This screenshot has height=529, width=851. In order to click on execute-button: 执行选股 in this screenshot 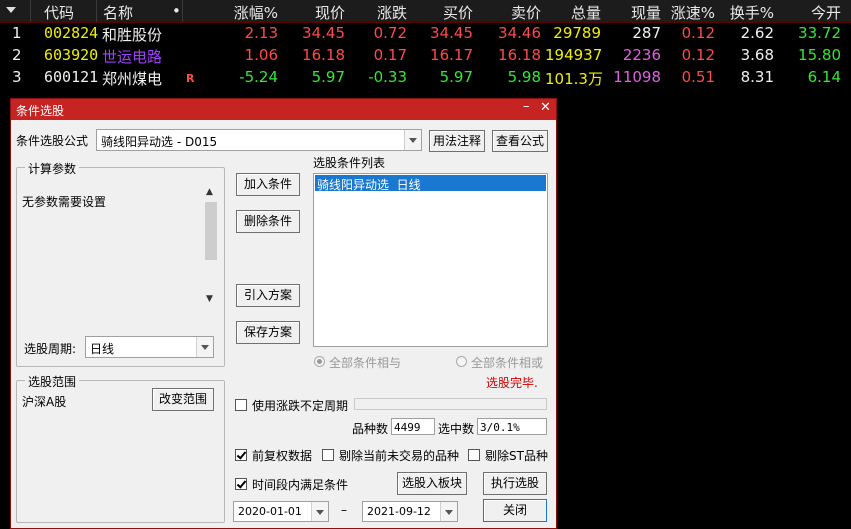, I will do `click(515, 483)`.